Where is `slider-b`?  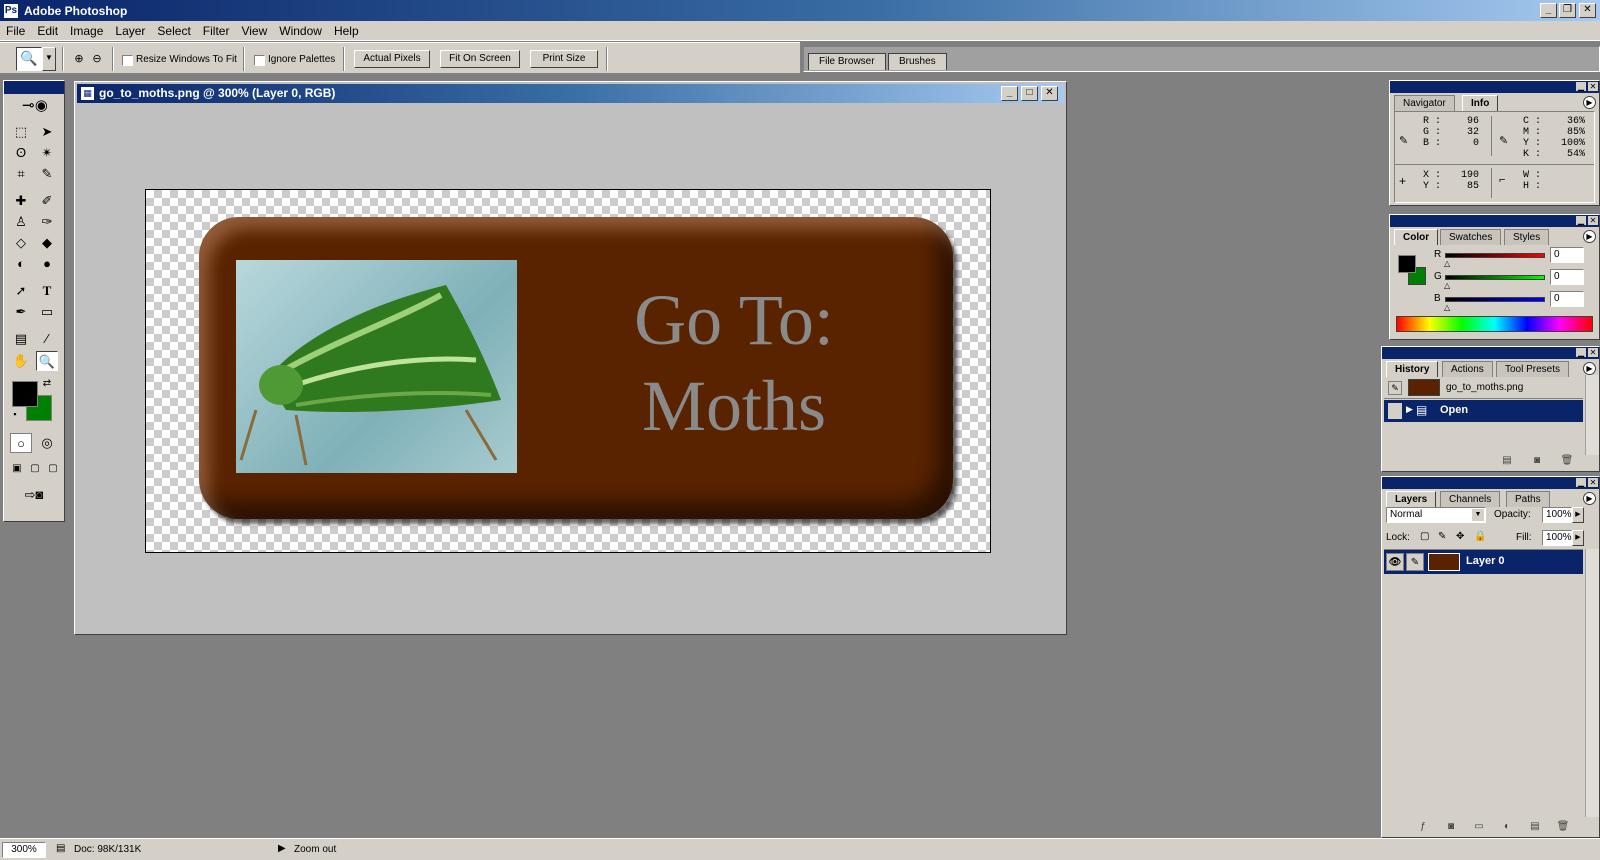 slider-b is located at coordinates (1495, 299).